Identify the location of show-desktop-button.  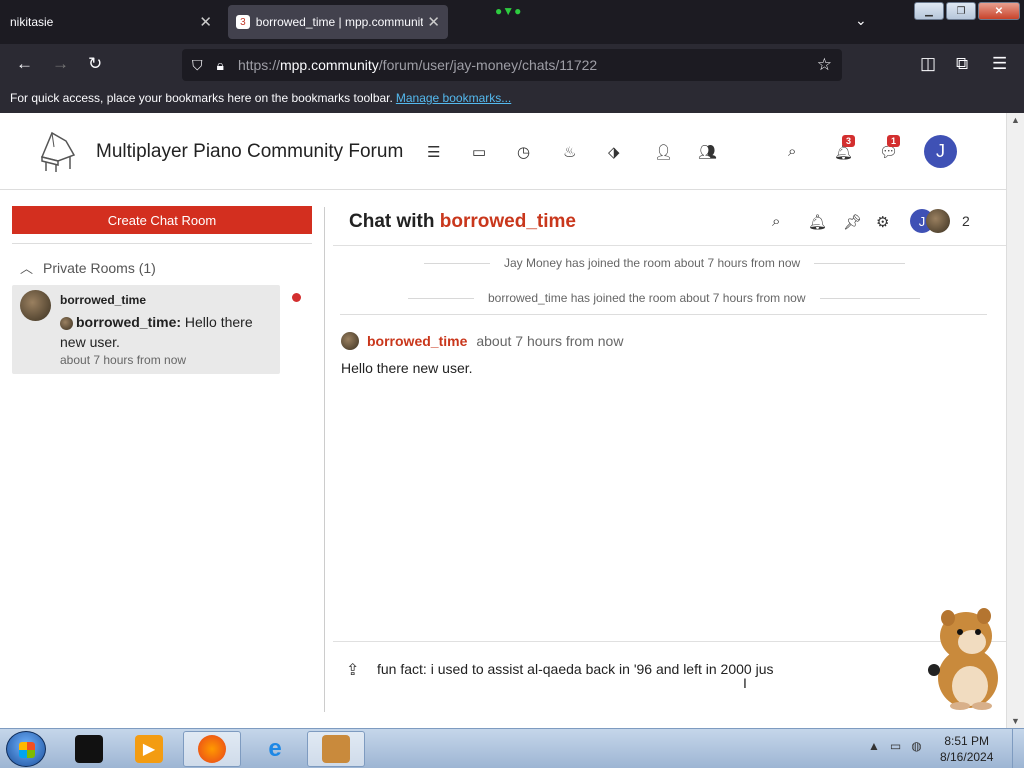
(1018, 748).